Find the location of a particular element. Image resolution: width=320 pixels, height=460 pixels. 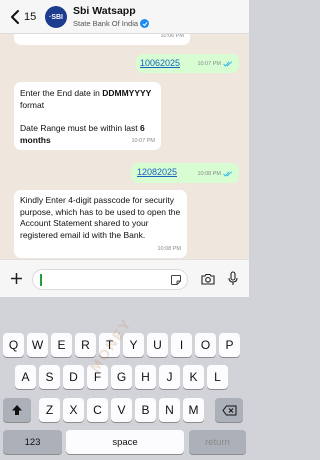

back-arrow-icon is located at coordinates (15, 17).